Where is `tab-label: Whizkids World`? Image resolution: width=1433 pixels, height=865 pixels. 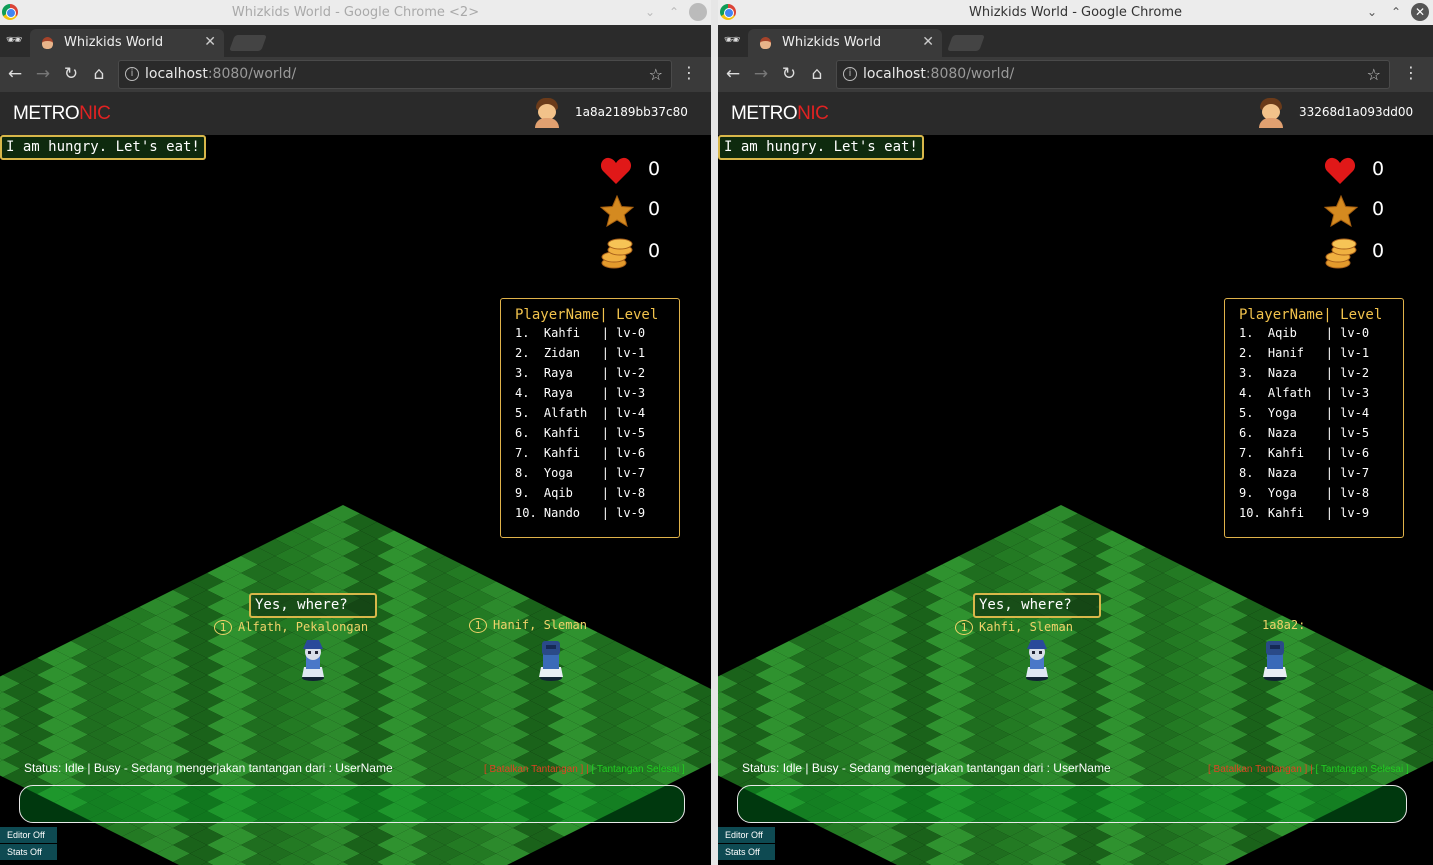 tab-label: Whizkids World is located at coordinates (114, 42).